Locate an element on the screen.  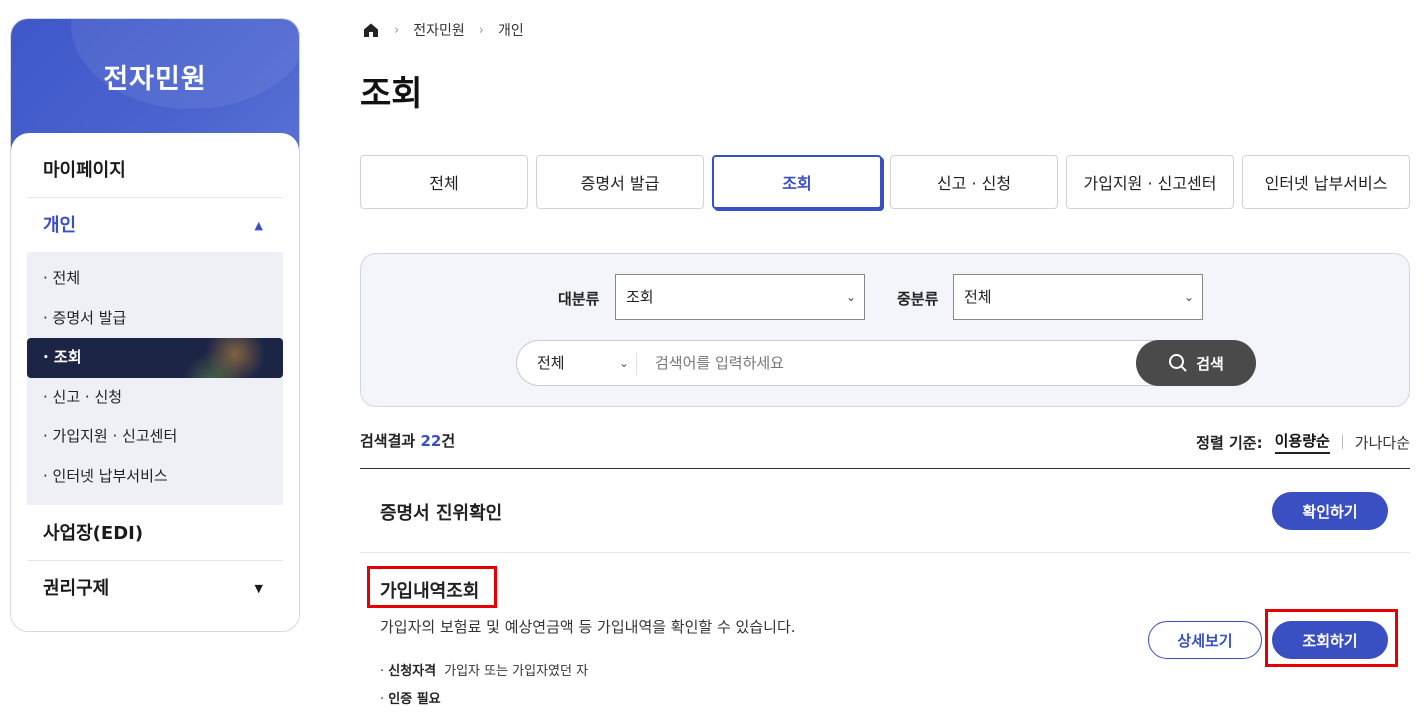
tab-label: 전체 is located at coordinates (444, 183).